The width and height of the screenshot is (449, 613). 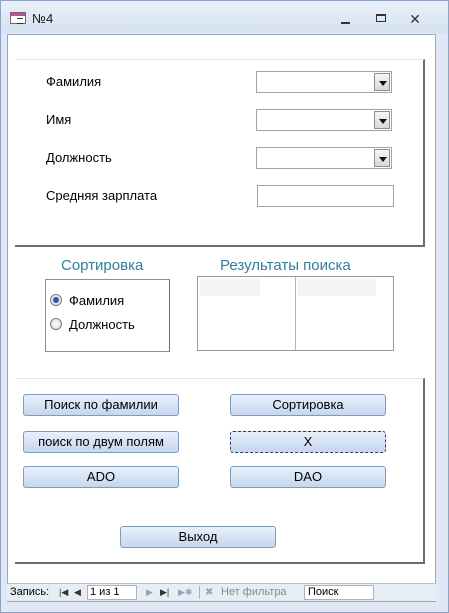 What do you see at coordinates (325, 196) in the screenshot?
I see `avg-salary-field` at bounding box center [325, 196].